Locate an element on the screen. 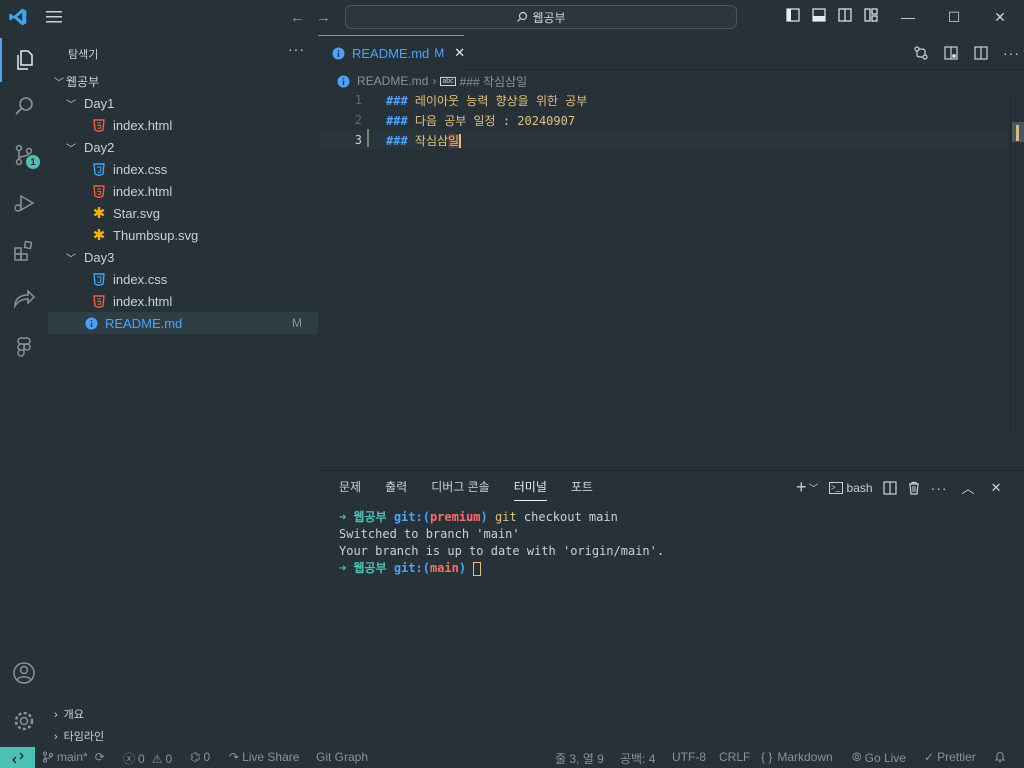  error-count: 0 is located at coordinates (141, 758).